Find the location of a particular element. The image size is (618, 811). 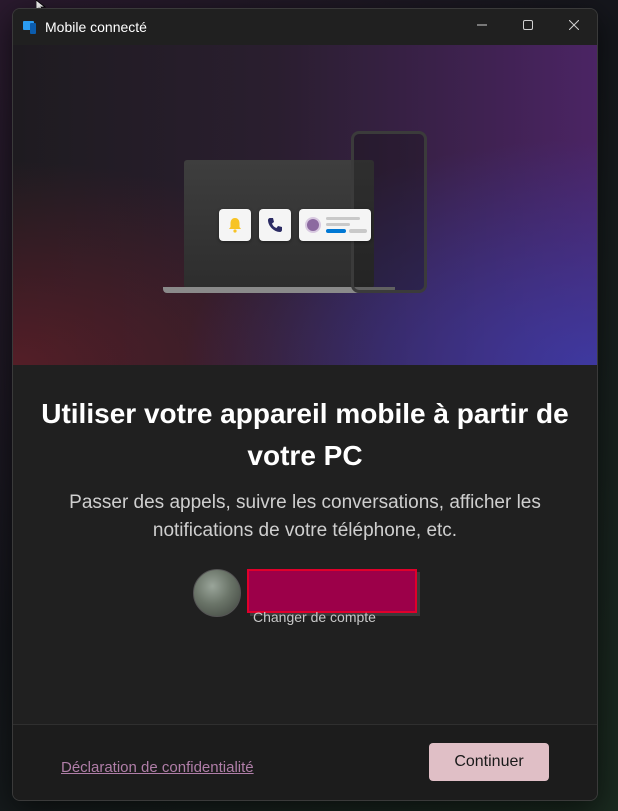

maximize-icon is located at coordinates (528, 25).